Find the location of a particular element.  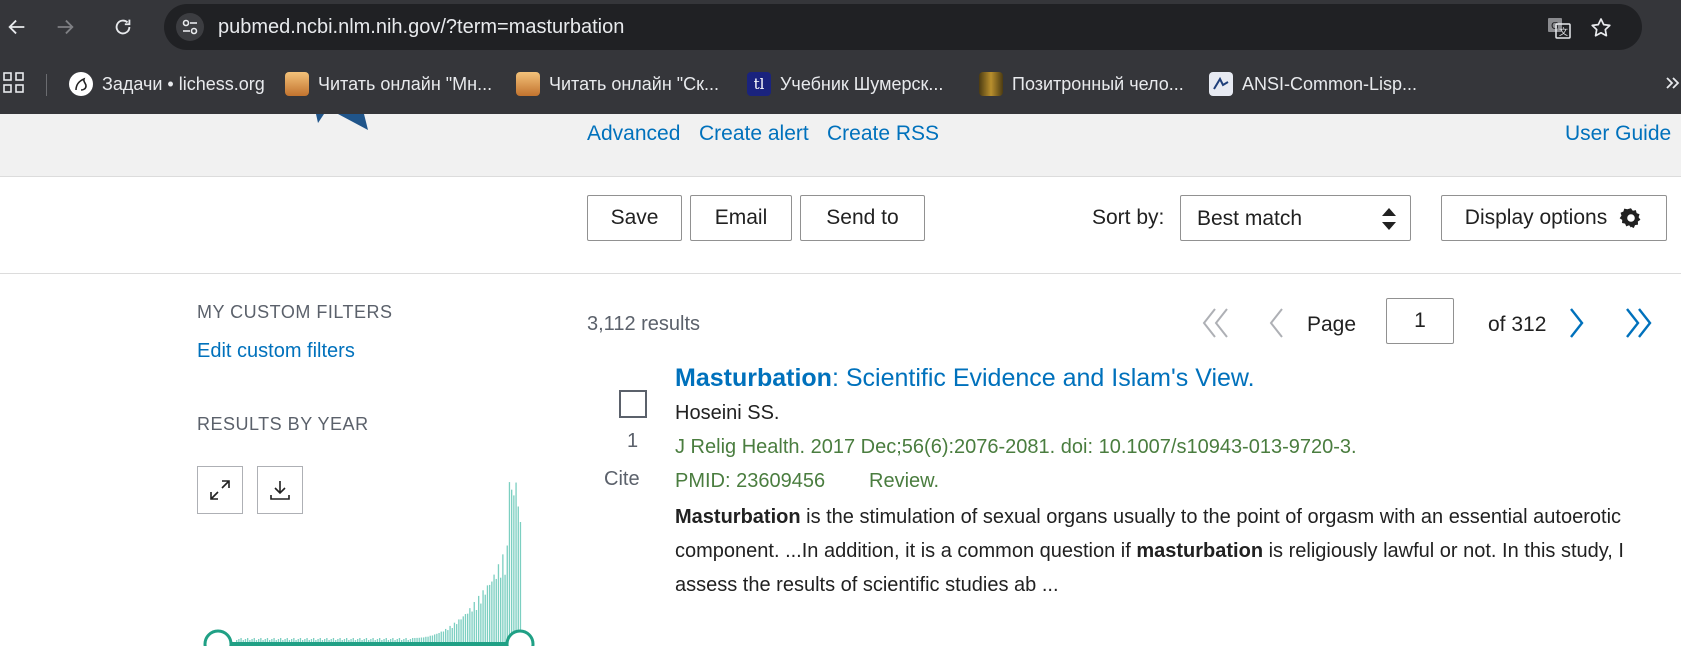

display-options-label: Display options is located at coordinates (1536, 217).